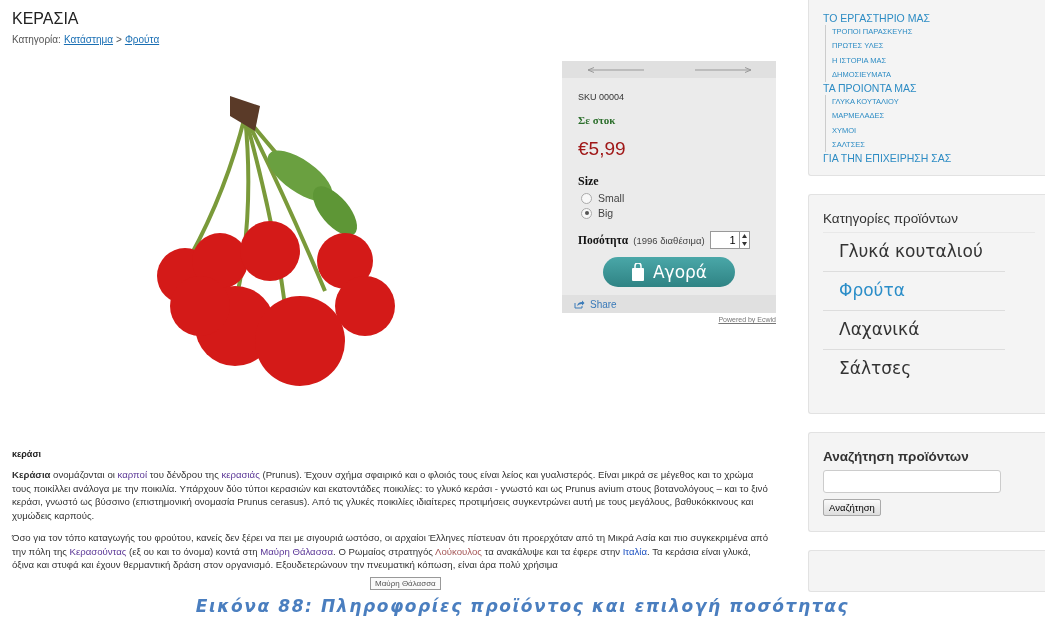 The width and height of the screenshot is (1045, 619). What do you see at coordinates (390, 551) in the screenshot?
I see `description-paragraph: Όσο για τον τόπο καταγωγής του φρούτου, κανείς δεν ξέρει να πει με σιγουριά ωστόσο, οι αρχαίοι Έλληνες πίστευαν ότι προερχόταν από τη Μικρά Ασία και πιο συγκεκριμένα από την πόλη της Κερασούντας (εξ ου και το όνομα) κοντά στη Μαύρη Θάλασσα. Ο Ρωμαίος στρατηγός Λούκουλος τα ανακάλυψε και τα έφερε στην Ιταλία. Τα κεράσια είναι γλυκά, όξινα και στυφά και έχουν θερμαντική δράση στον οργανισμό. Εξουδετερώνουν την πνευματική κόπωση, είναι άρα πολύ χρήσιμα` at bounding box center [390, 551].